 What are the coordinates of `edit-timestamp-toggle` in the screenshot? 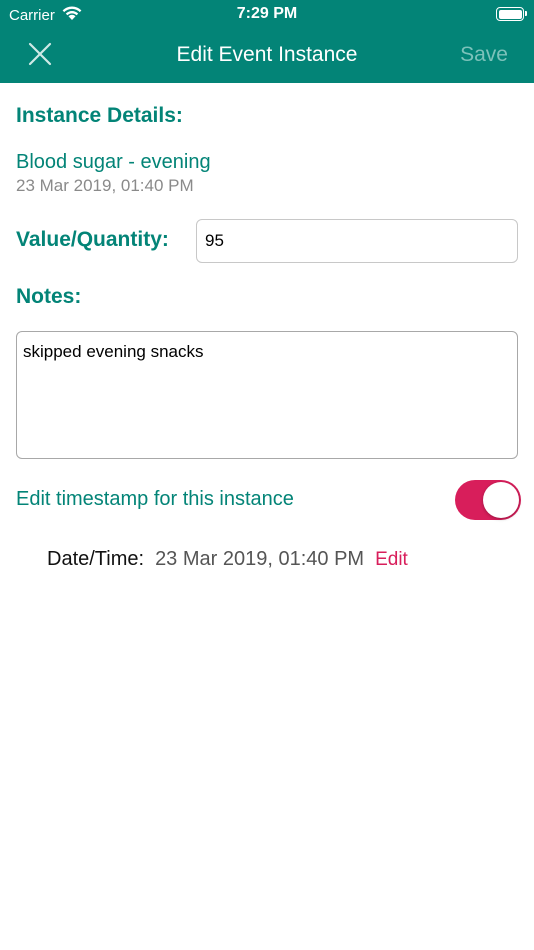 It's located at (488, 500).